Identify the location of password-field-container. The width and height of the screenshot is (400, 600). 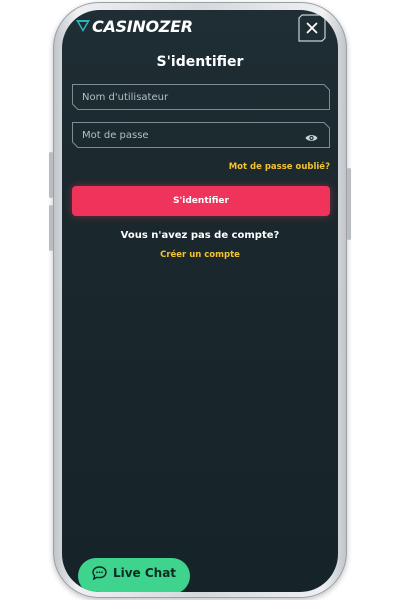
(201, 135).